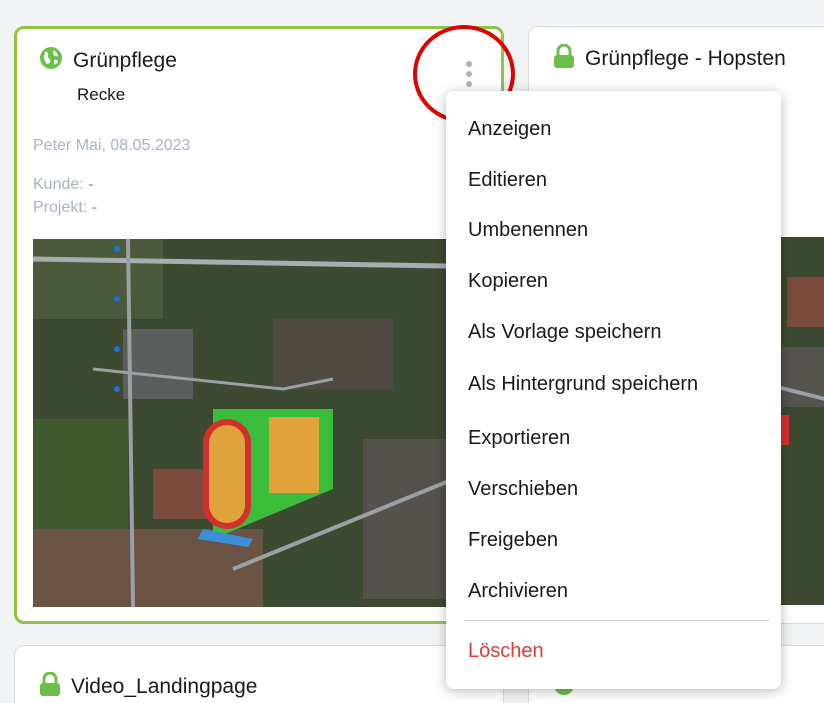 The height and width of the screenshot is (703, 824). What do you see at coordinates (583, 384) in the screenshot?
I see `menu-item-als-hintergrund-speichern: Als Hintergrund speichern` at bounding box center [583, 384].